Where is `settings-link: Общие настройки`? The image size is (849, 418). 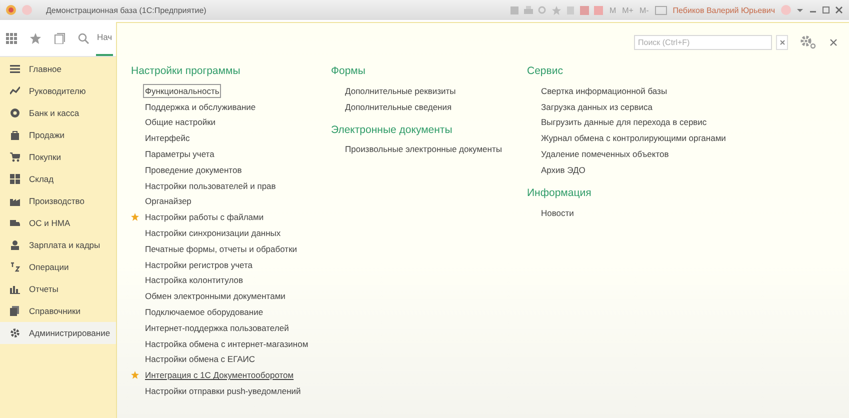
settings-link: Общие настройки is located at coordinates (180, 122).